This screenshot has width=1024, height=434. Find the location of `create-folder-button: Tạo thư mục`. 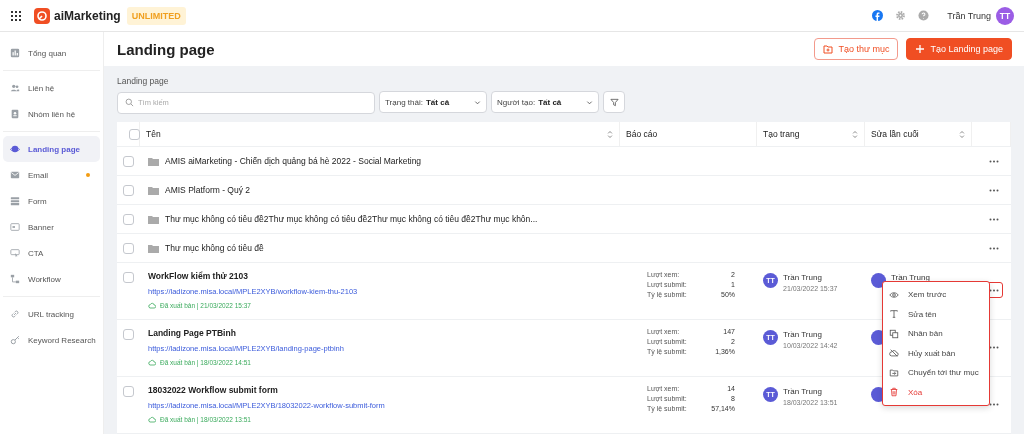

create-folder-button: Tạo thư mục is located at coordinates (856, 49).